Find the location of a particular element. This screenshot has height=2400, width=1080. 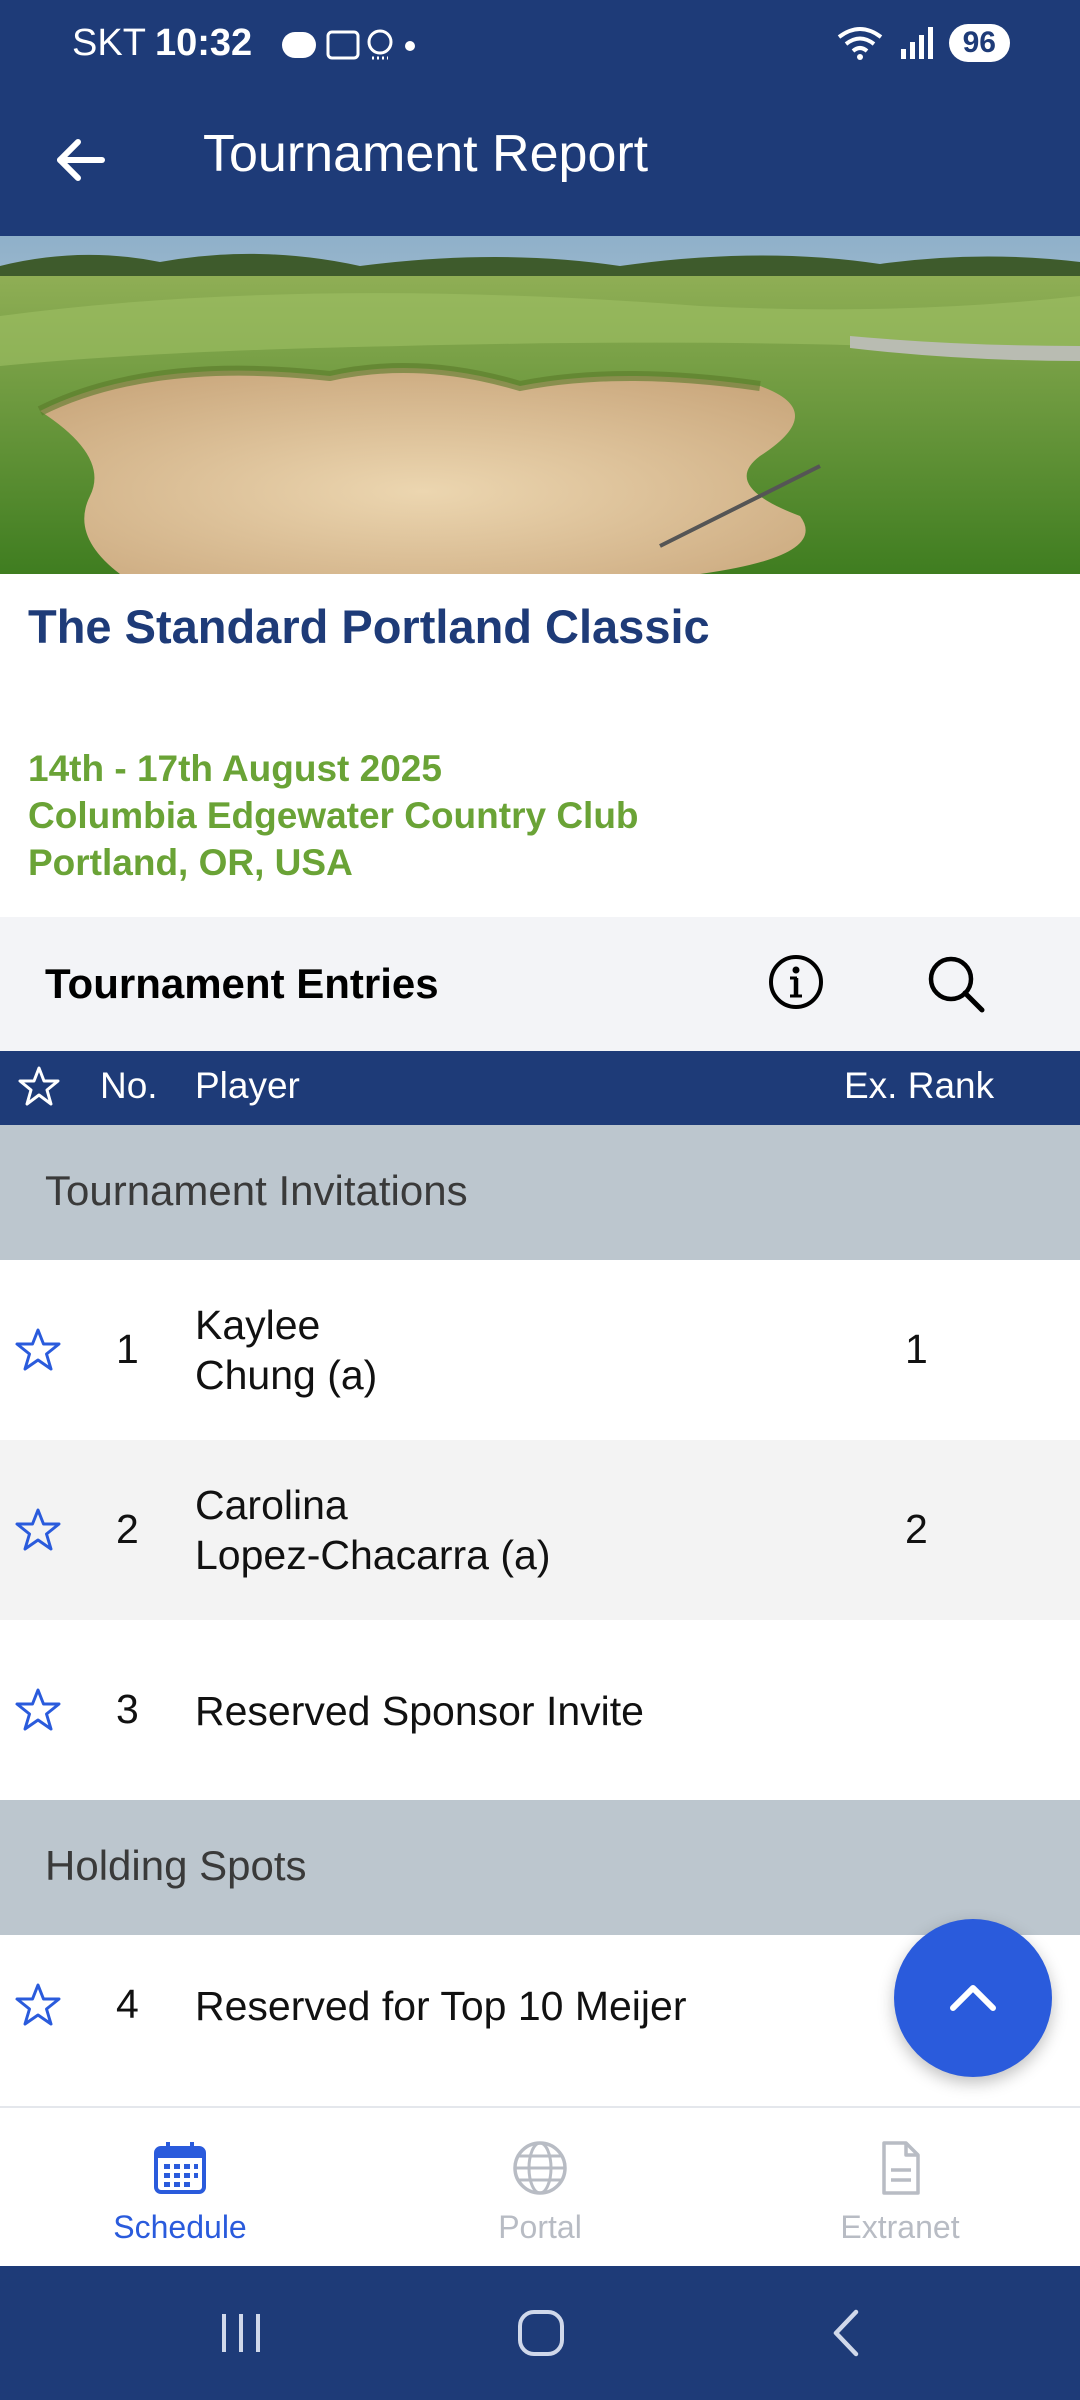

nav-extranet: Extranet is located at coordinates (900, 2192).